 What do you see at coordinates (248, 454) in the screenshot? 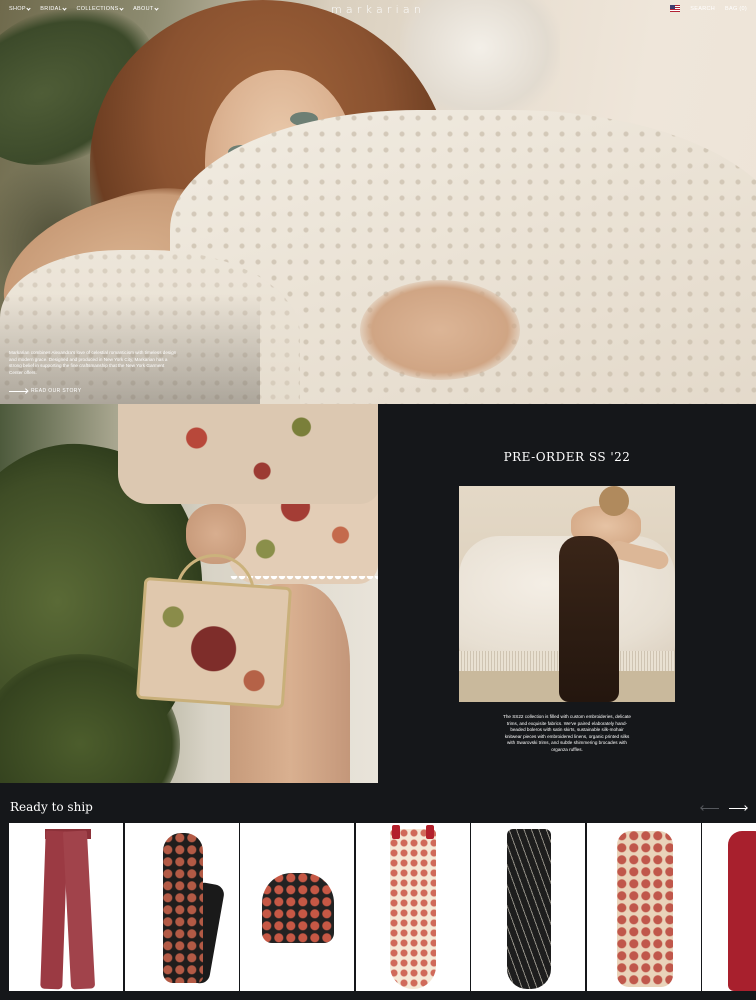
I see `editorial-image-jacket` at bounding box center [248, 454].